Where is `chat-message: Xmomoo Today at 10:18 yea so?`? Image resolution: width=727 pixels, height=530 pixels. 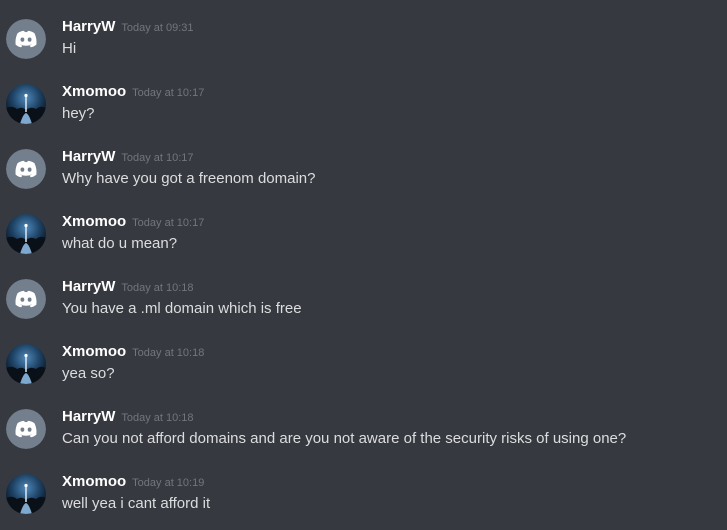 chat-message: Xmomoo Today at 10:18 yea so? is located at coordinates (363, 376).